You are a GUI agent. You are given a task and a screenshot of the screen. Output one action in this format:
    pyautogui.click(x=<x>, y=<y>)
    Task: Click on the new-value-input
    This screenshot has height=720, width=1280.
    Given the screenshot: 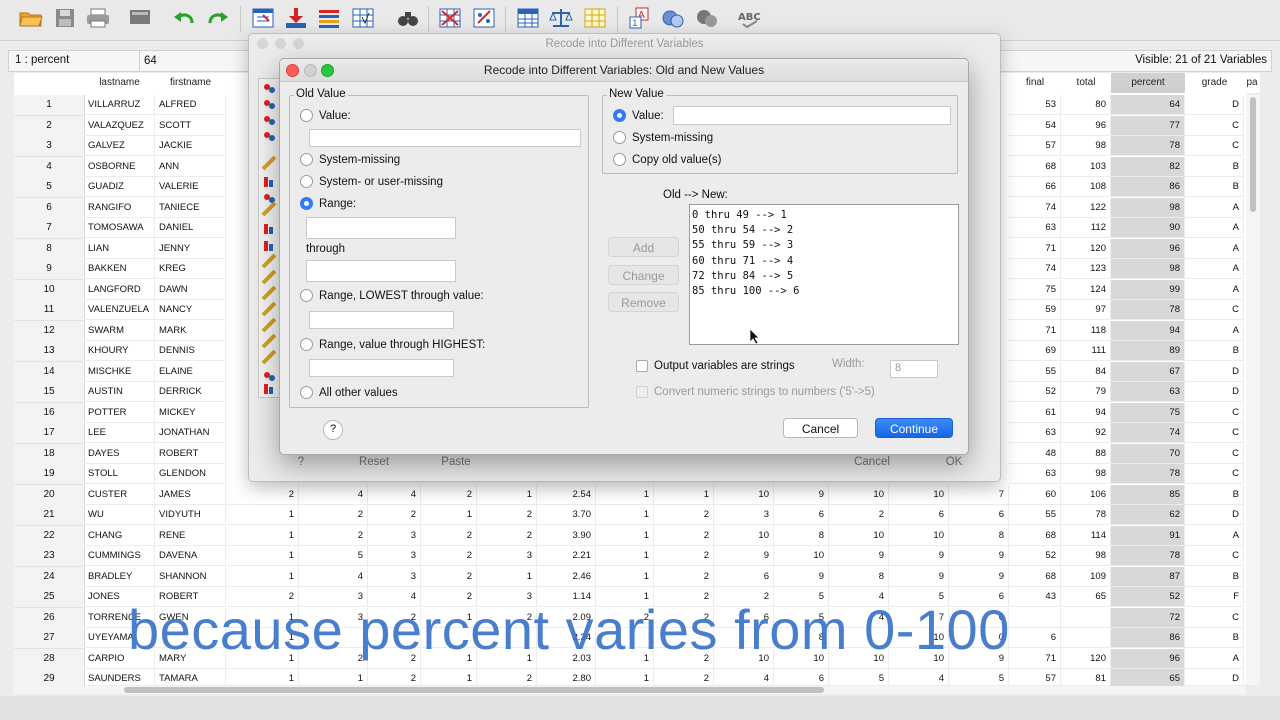 What is the action you would take?
    pyautogui.click(x=812, y=115)
    